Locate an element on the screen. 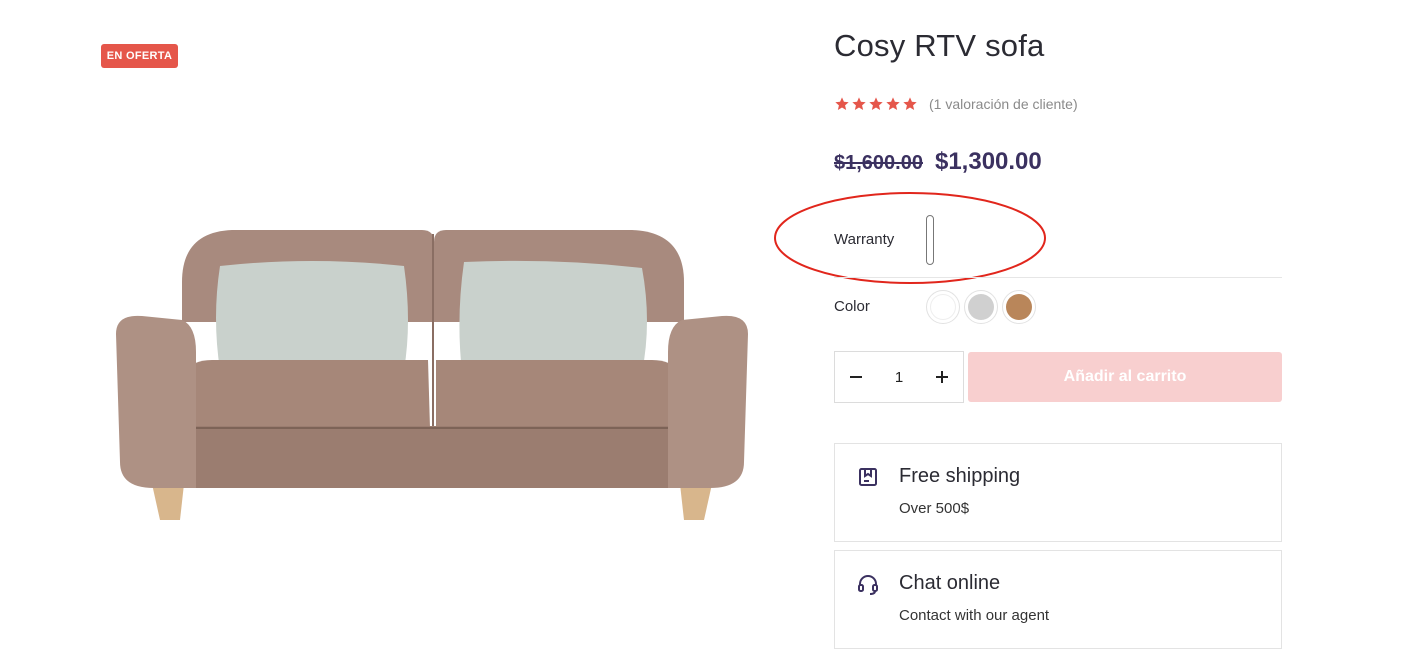  annotation-circle is located at coordinates (910, 238).